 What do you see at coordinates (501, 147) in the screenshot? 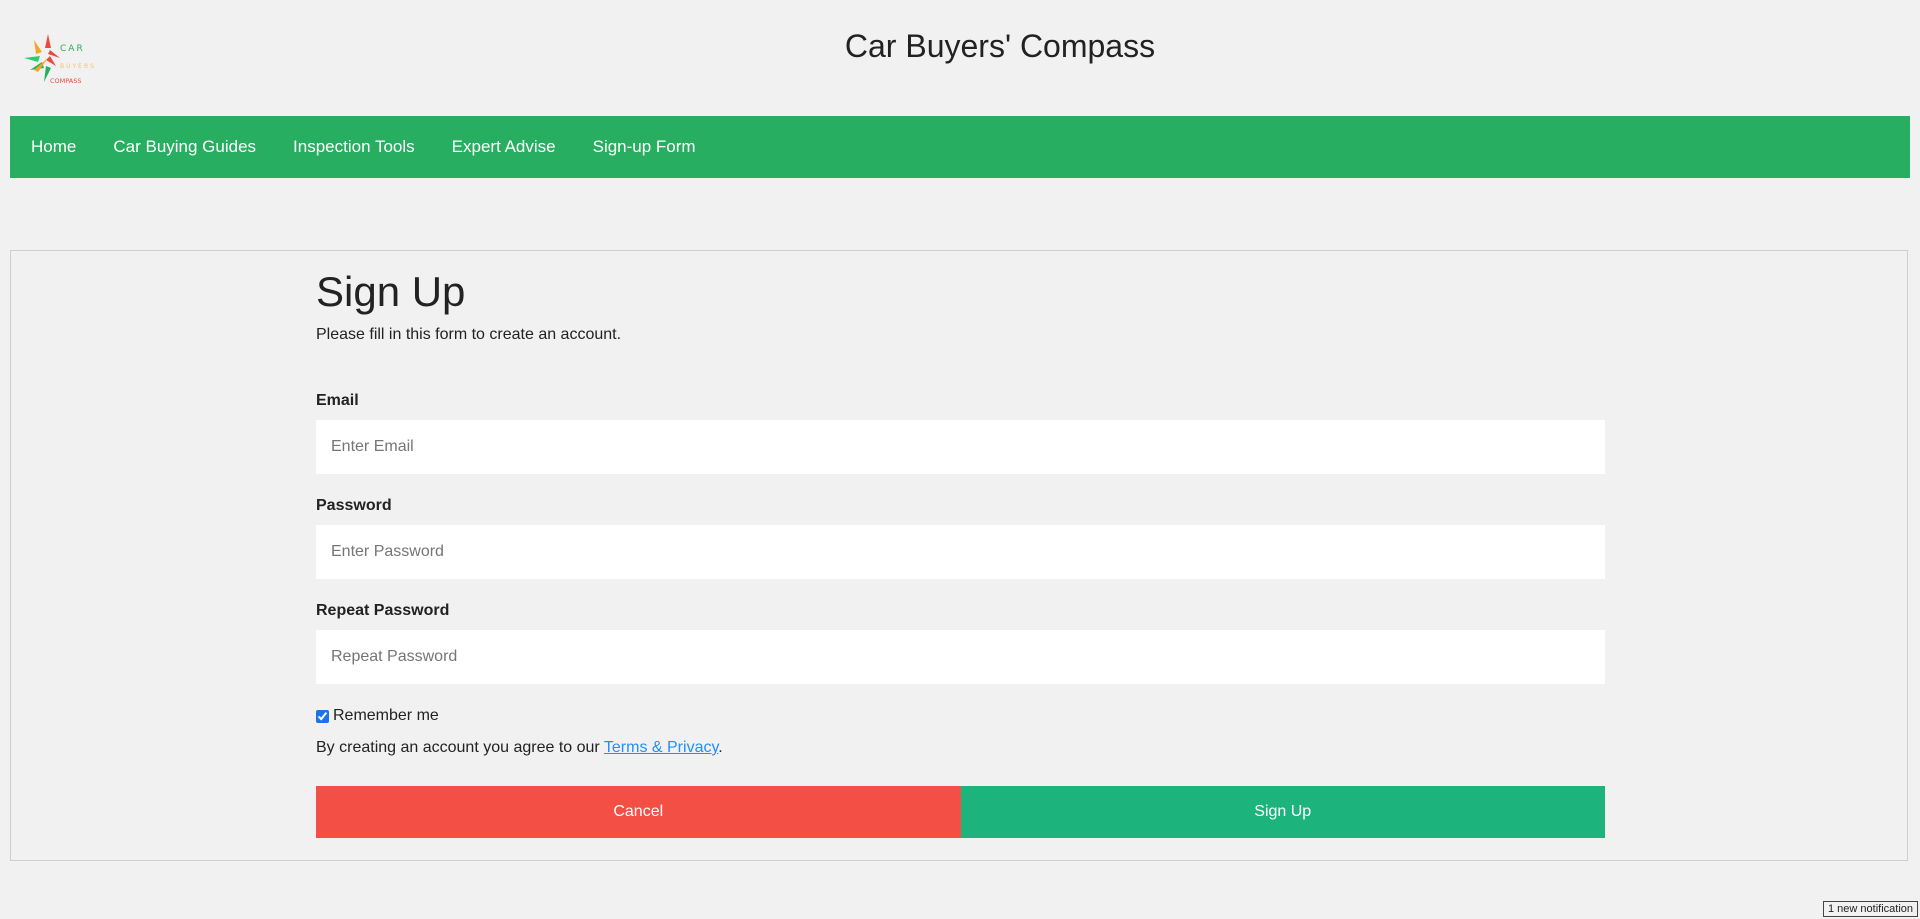
I see `nav-item-expert-advise: Expert Advise` at bounding box center [501, 147].